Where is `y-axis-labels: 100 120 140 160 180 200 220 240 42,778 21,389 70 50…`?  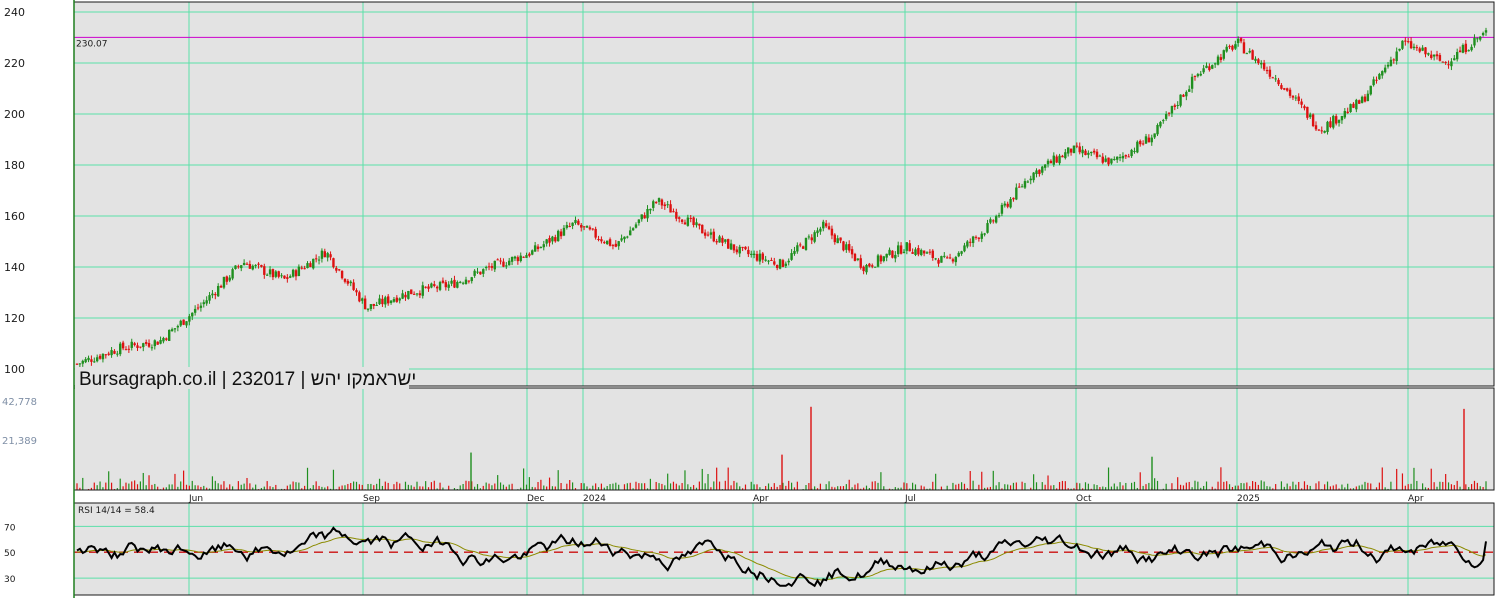 y-axis-labels: 100 120 140 160 180 200 220 240 42,778 21,389 70 50… is located at coordinates (19, 295).